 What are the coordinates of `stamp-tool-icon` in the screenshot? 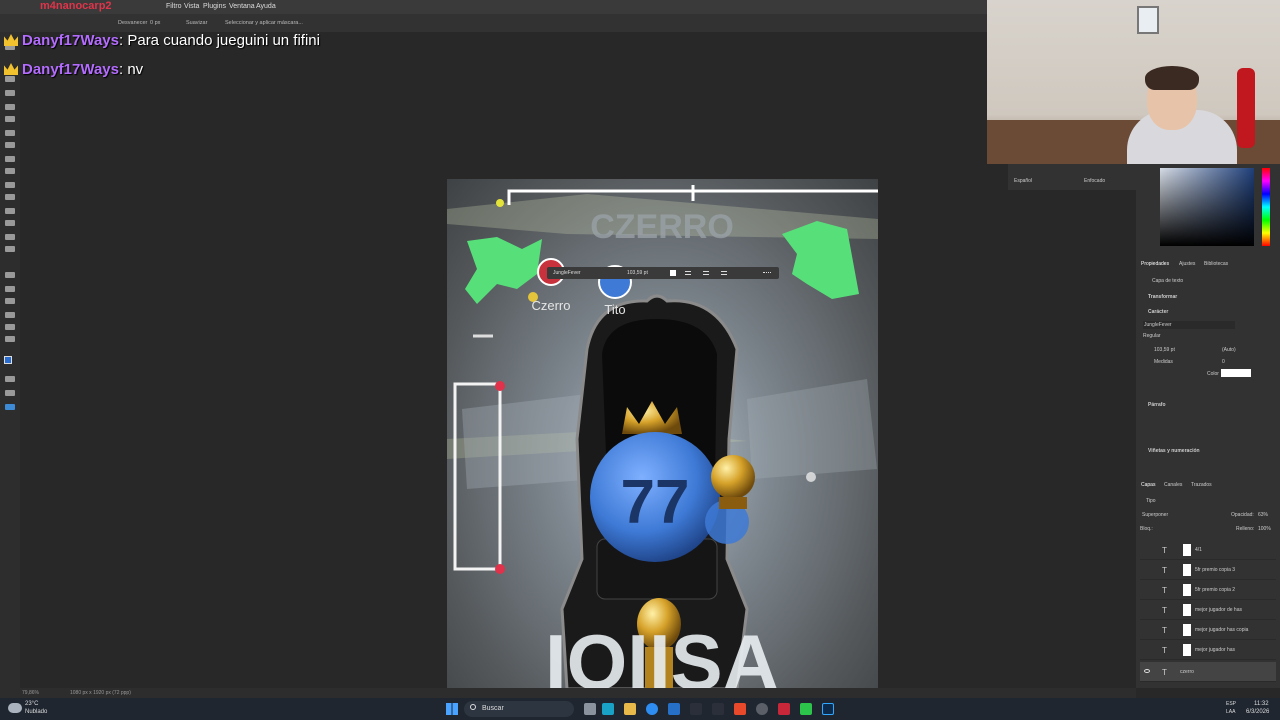 It's located at (10, 171).